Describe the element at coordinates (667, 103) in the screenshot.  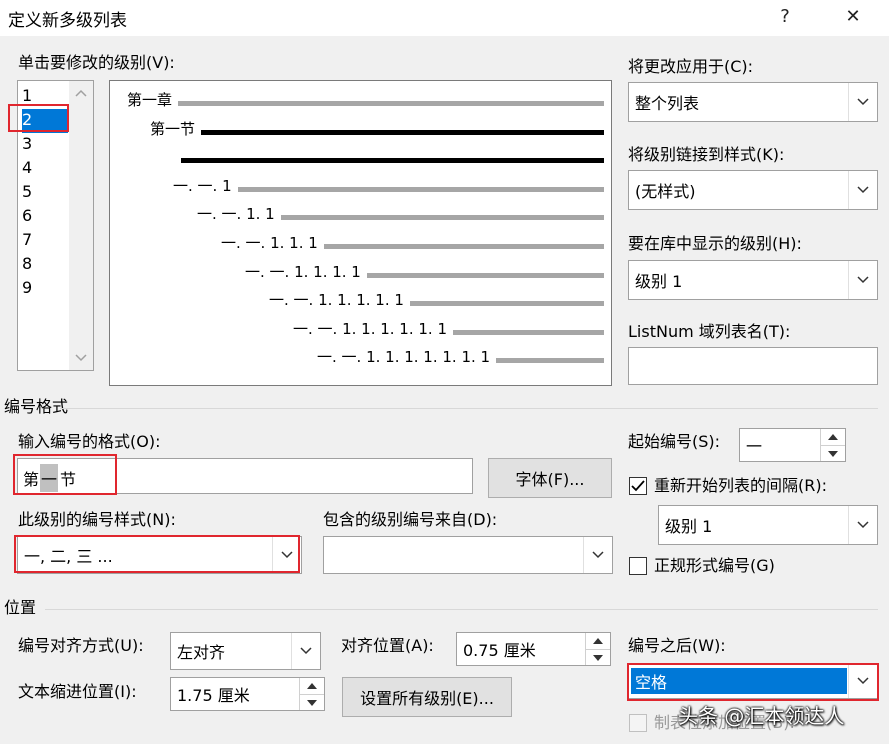
I see `apply-to-value: 整个列表` at that location.